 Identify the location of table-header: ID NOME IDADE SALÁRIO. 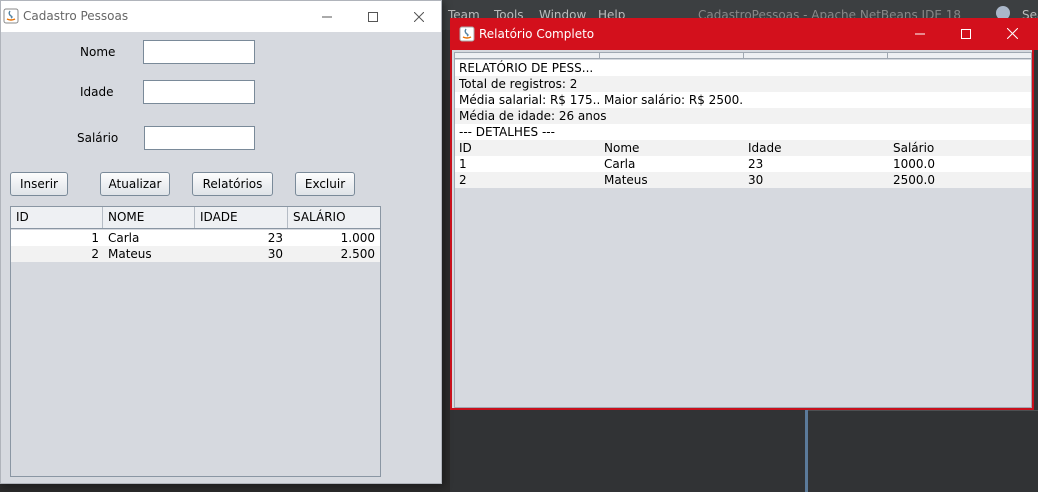
(195, 218).